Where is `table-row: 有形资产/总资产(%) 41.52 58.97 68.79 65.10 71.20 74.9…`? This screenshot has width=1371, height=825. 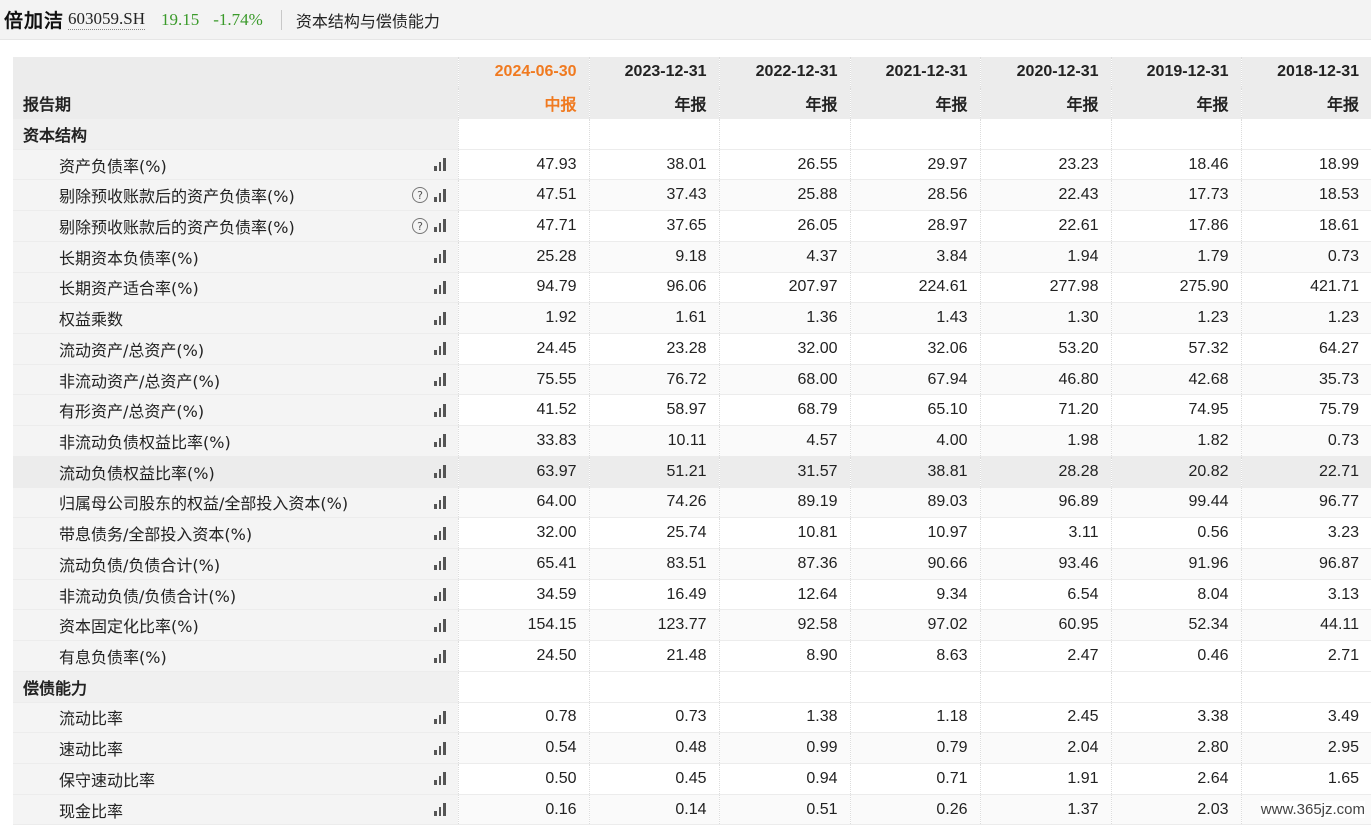 table-row: 有形资产/总资产(%) 41.52 58.97 68.79 65.10 71.20 74.9… is located at coordinates (692, 410).